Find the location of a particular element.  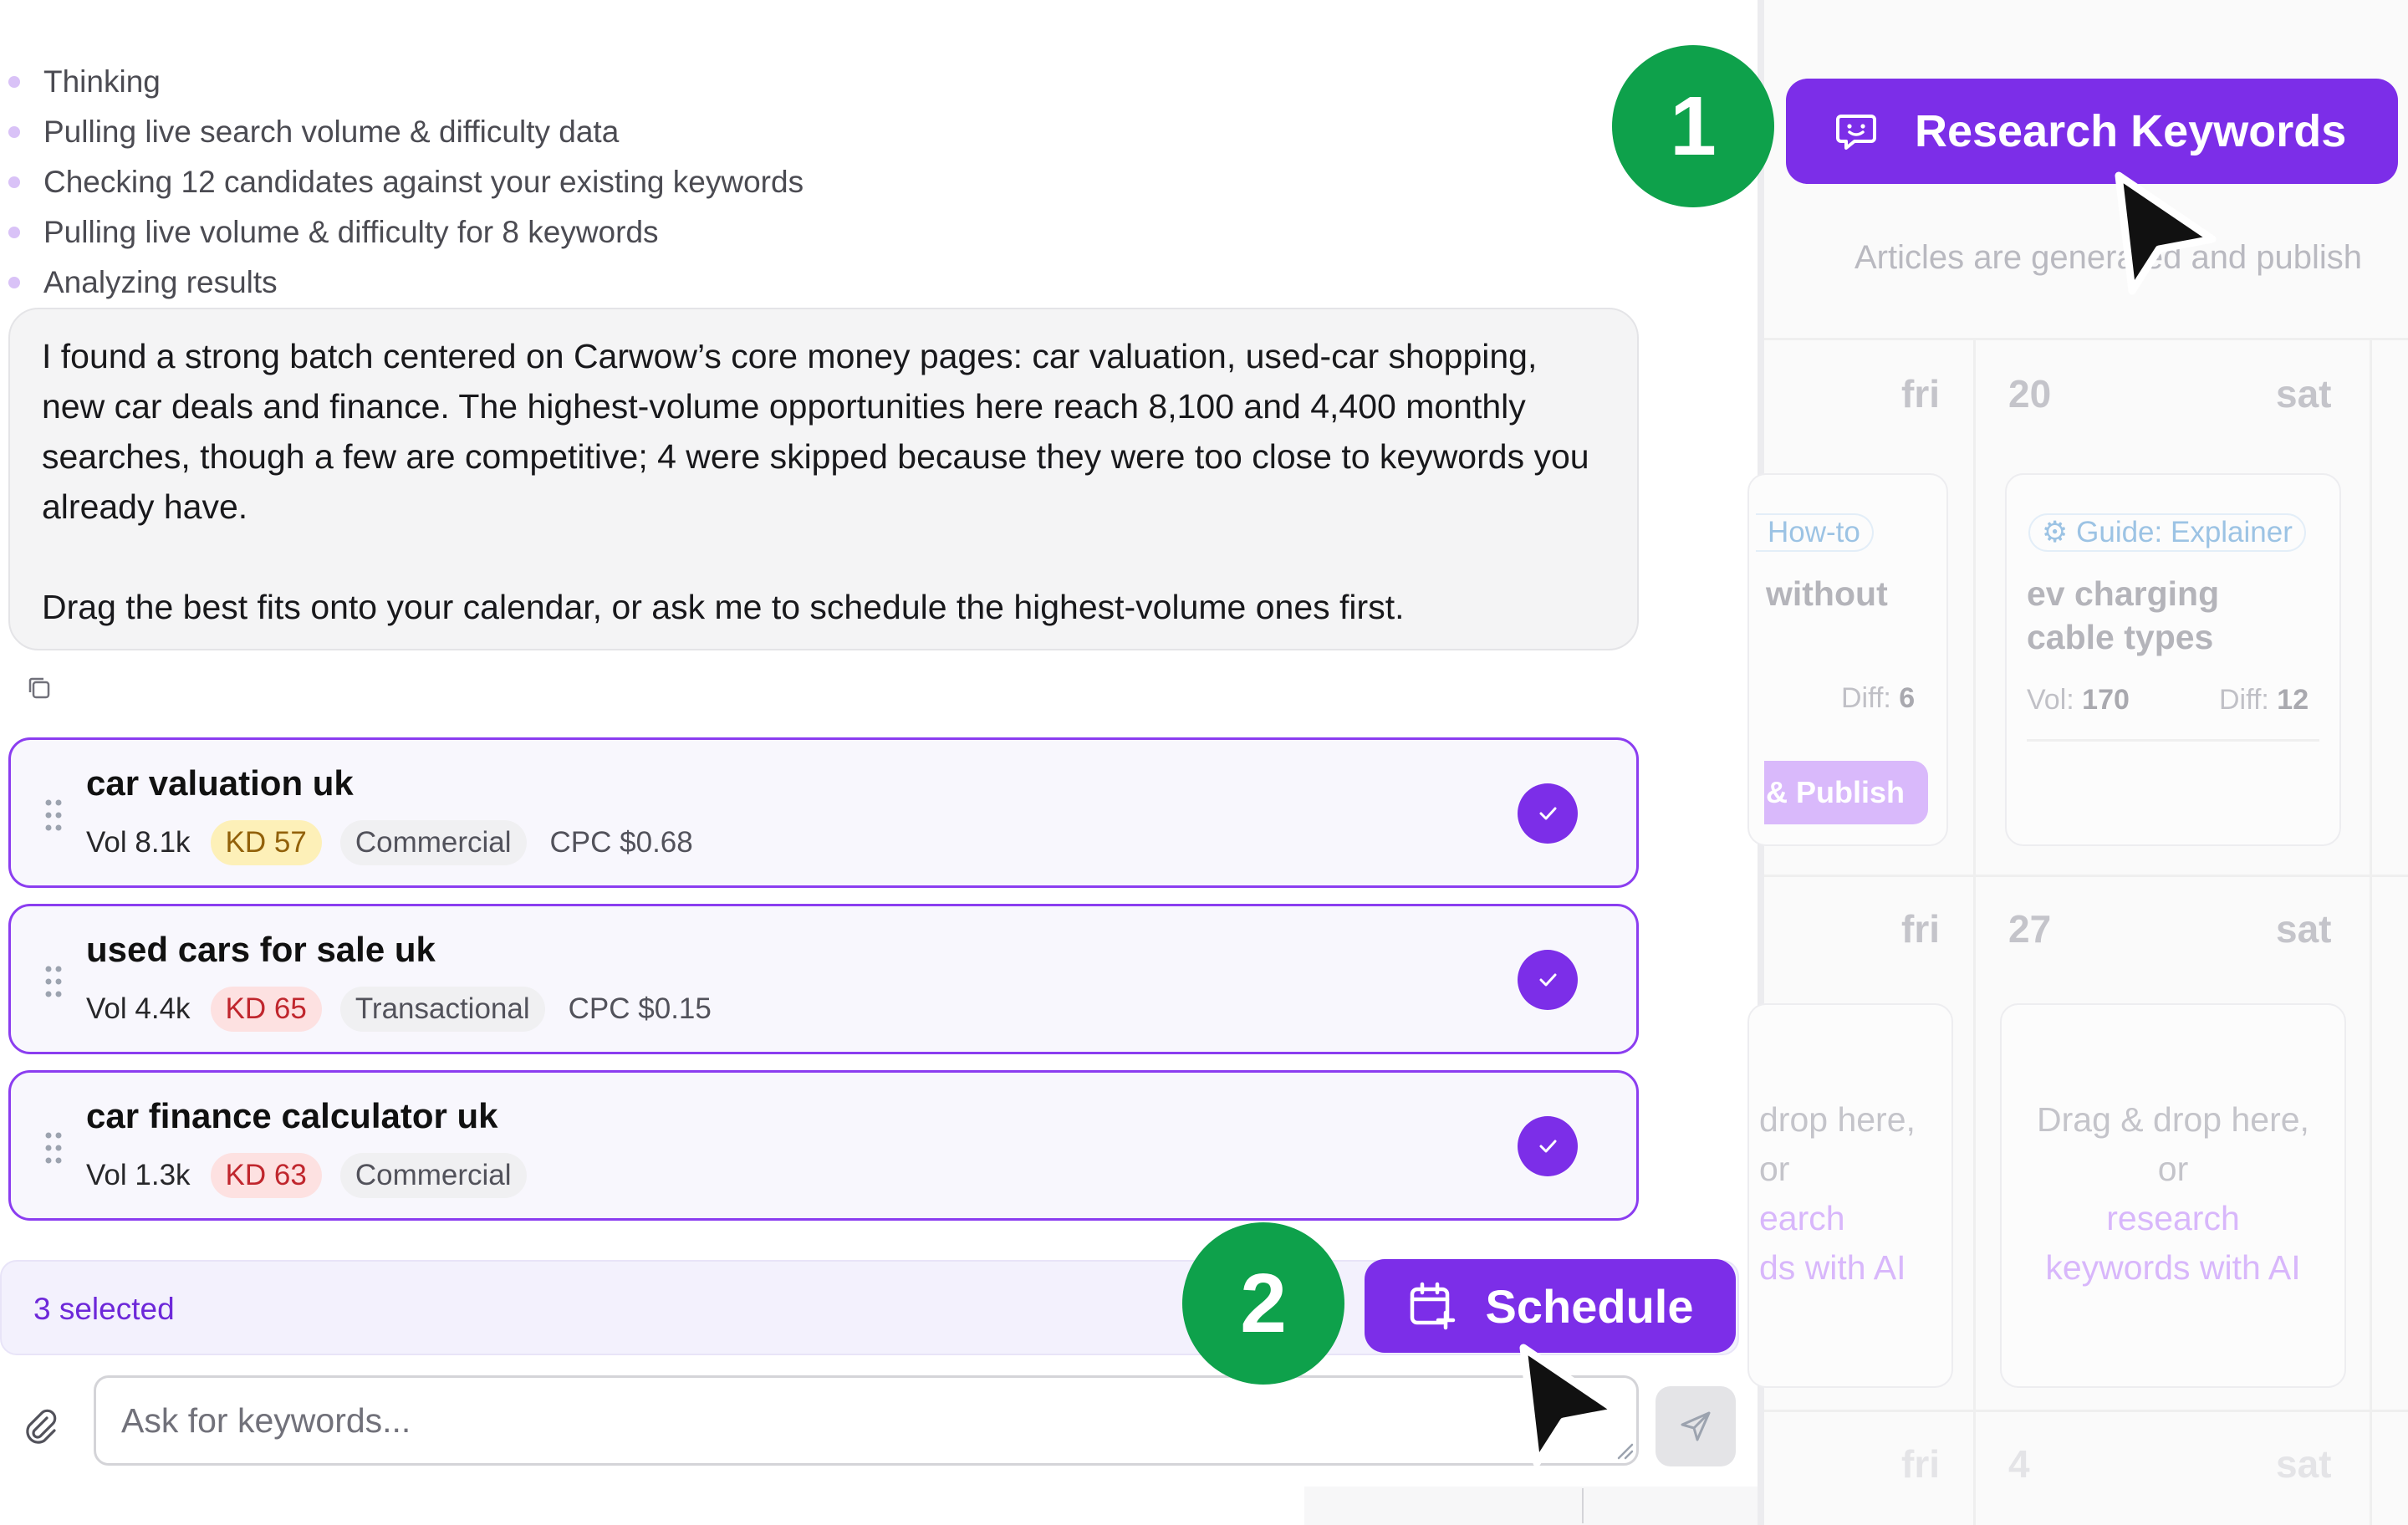

card-divider is located at coordinates (2173, 740).